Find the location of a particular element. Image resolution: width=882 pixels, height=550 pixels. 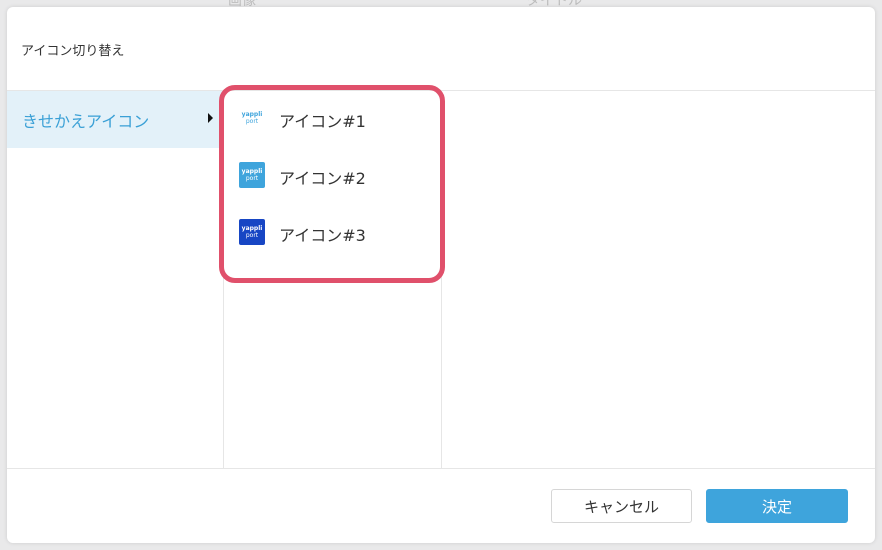

cancel-button: キャンセル is located at coordinates (621, 506).